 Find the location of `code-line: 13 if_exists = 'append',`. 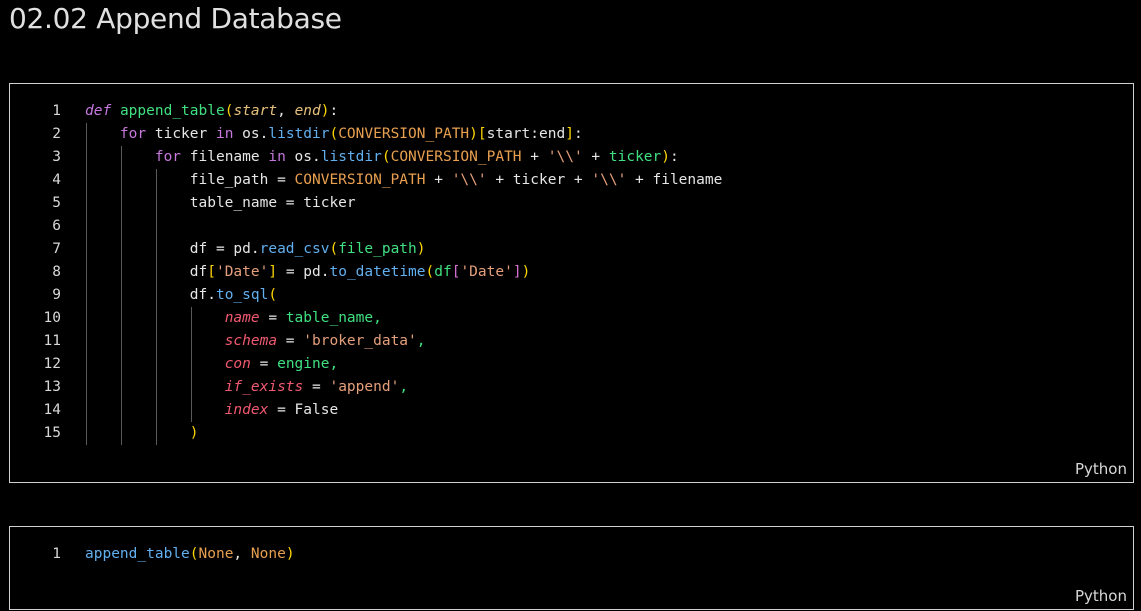

code-line: 13 if_exists = 'append', is located at coordinates (366, 387).